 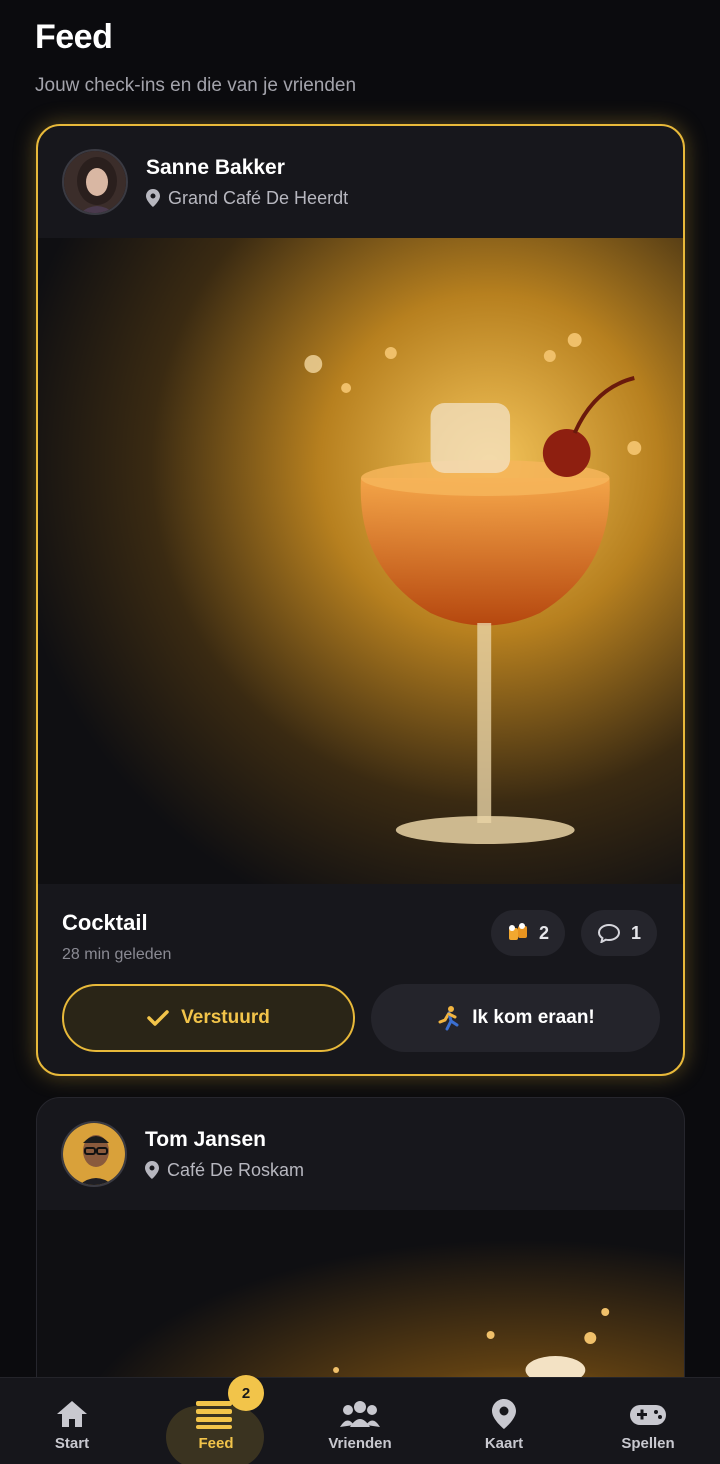 I want to click on comment-icon, so click(x=608, y=933).